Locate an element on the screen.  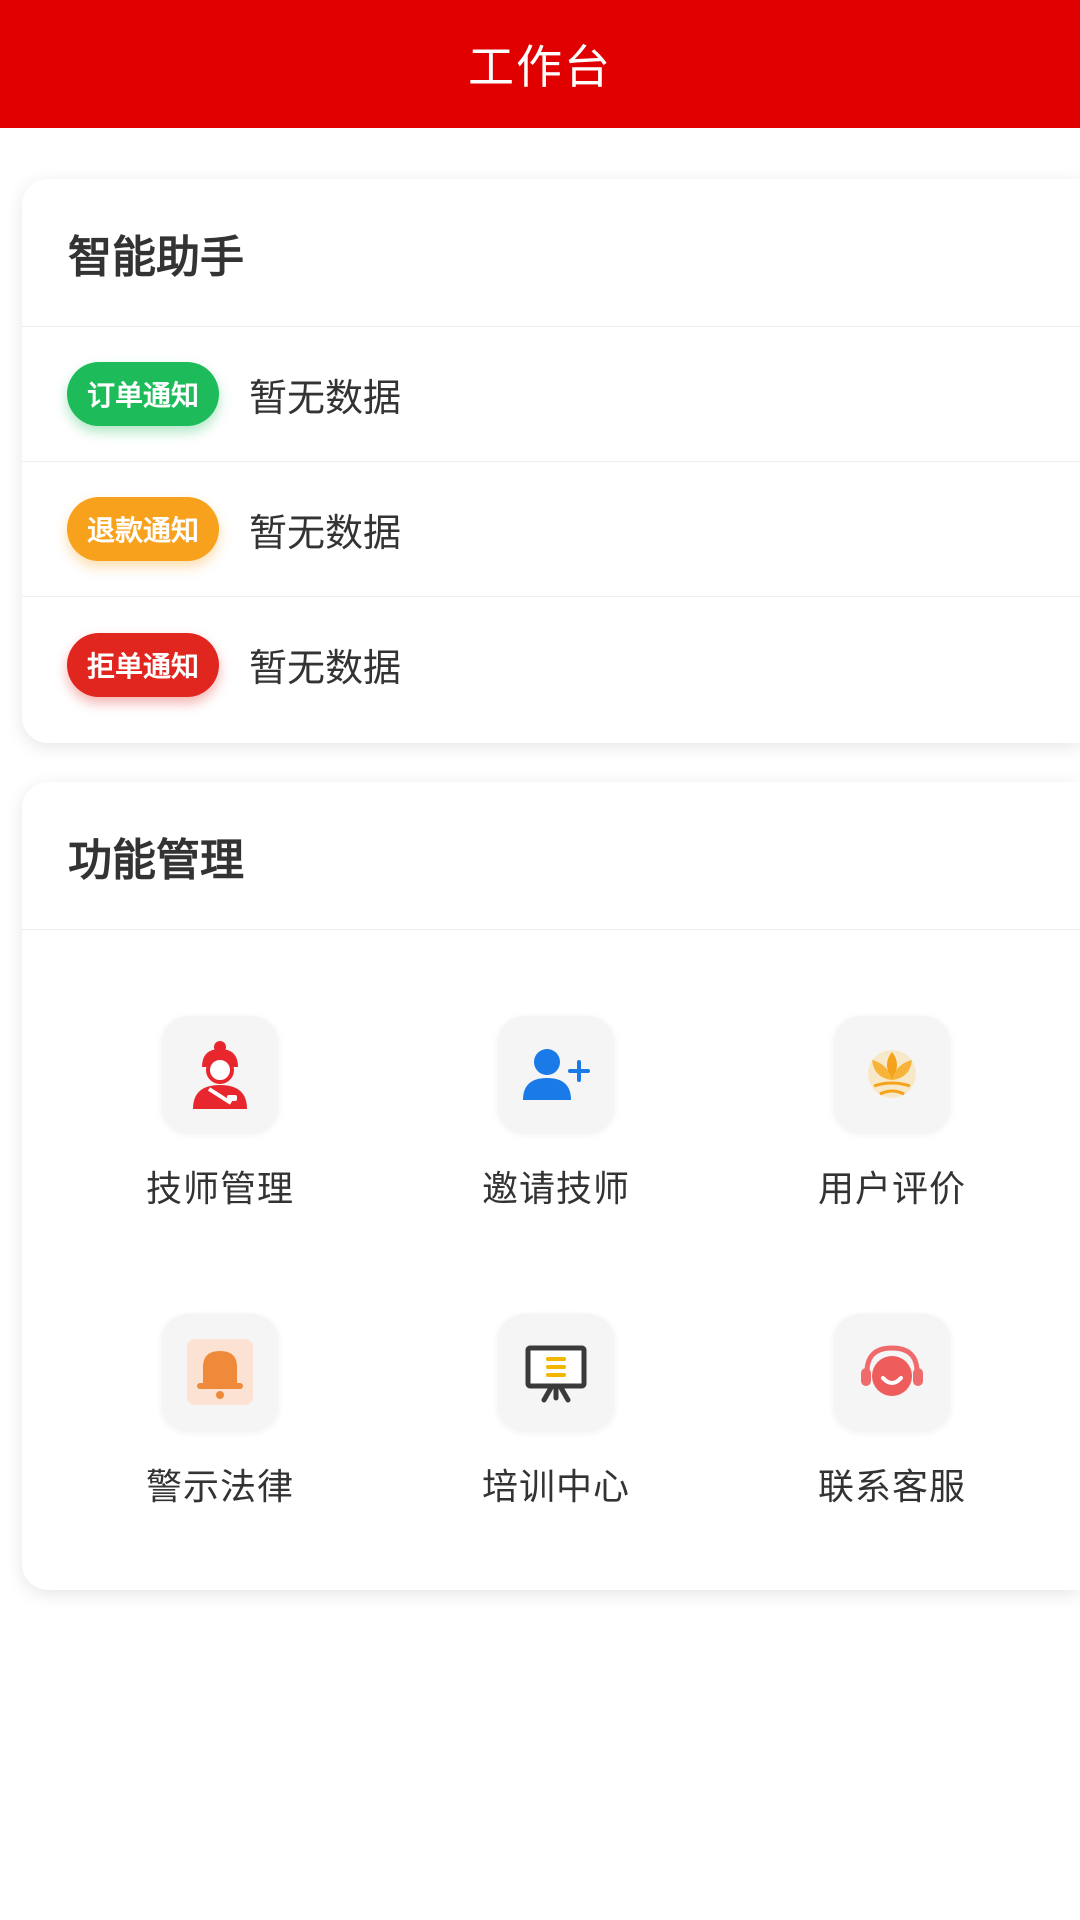
presentation-board-icon is located at coordinates (556, 1372).